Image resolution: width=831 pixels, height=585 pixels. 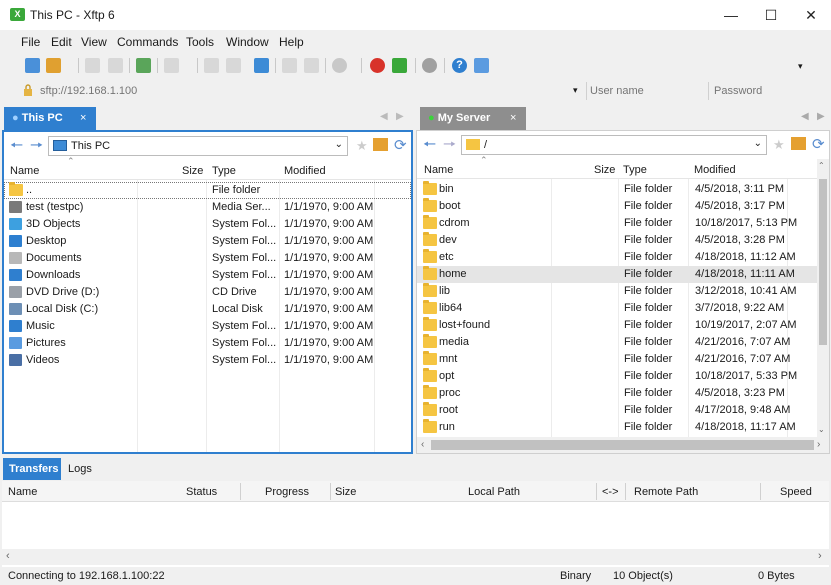 I want to click on gear-icon, so click(x=429, y=65).